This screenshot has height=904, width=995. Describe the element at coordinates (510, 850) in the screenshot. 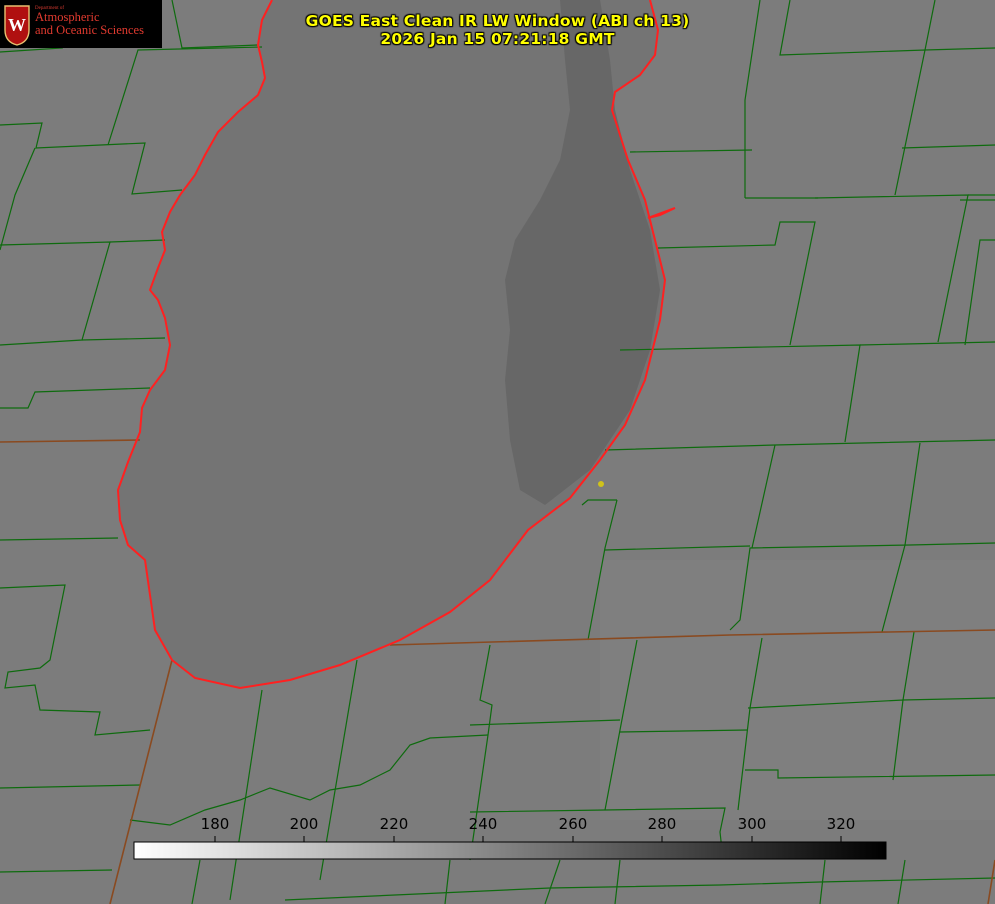

I see `colorbar-gradient` at that location.